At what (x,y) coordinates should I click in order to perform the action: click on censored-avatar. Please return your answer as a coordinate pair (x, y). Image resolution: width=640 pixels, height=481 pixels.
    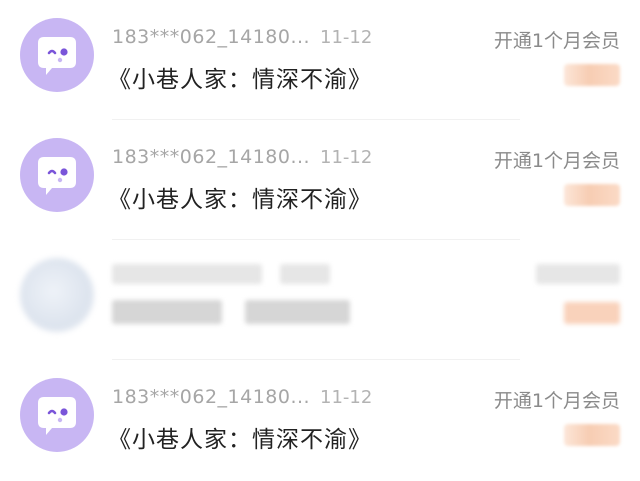
    Looking at the image, I should click on (57, 295).